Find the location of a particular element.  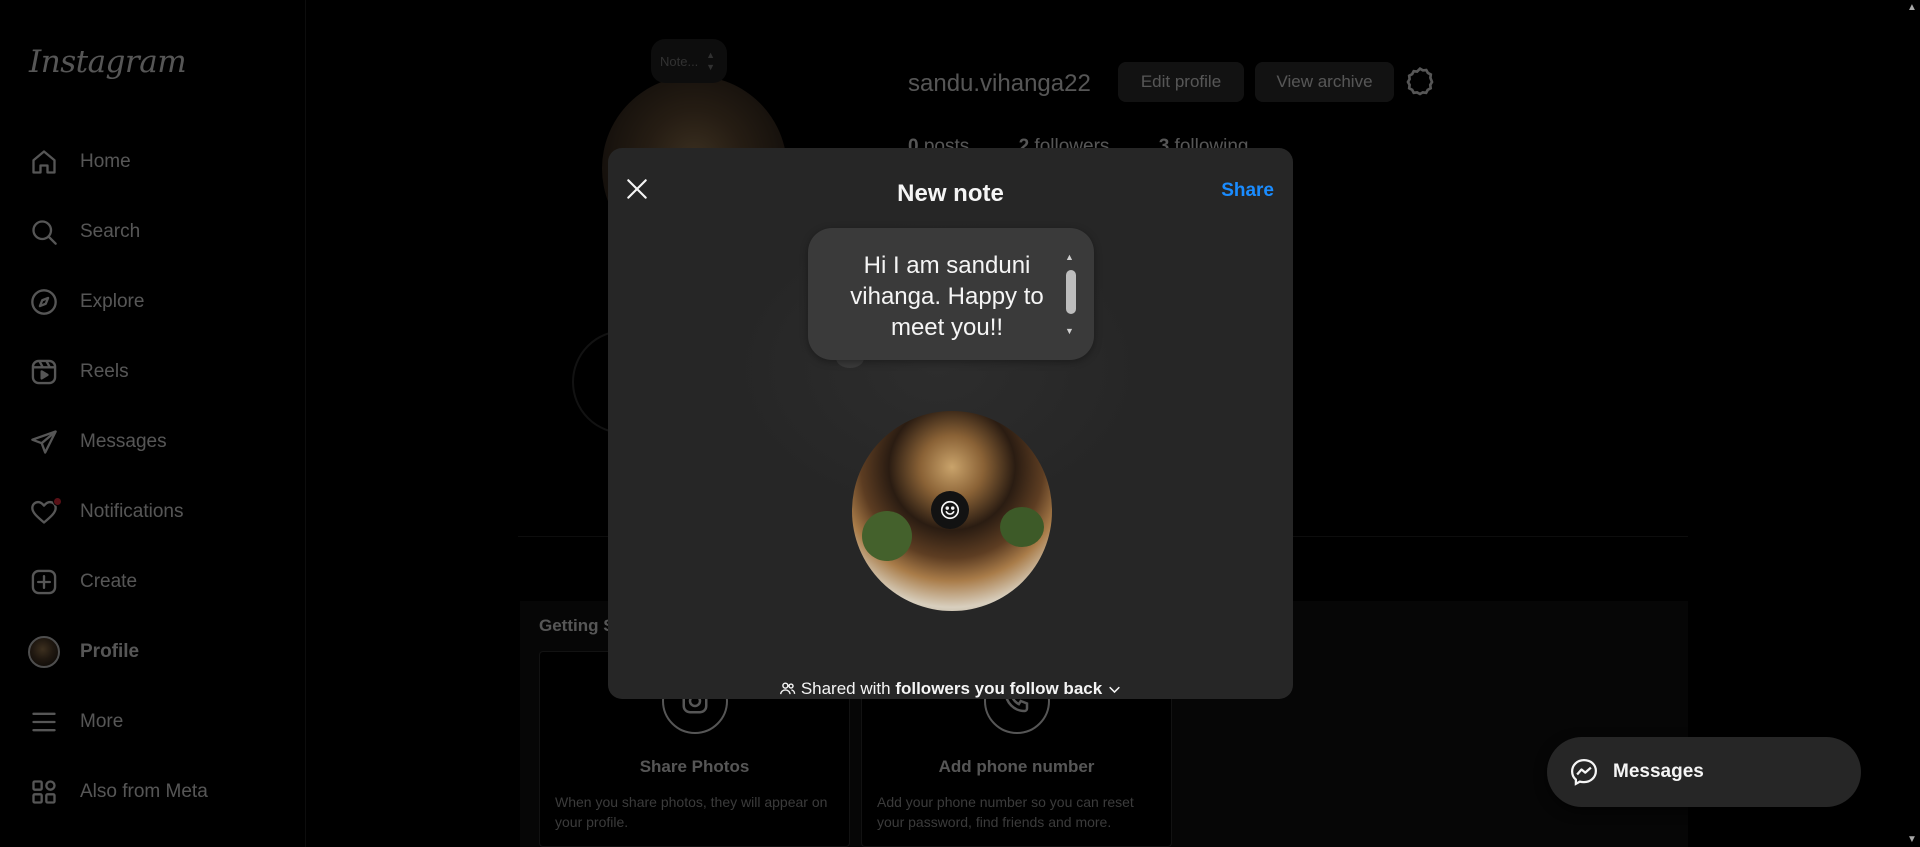

sidebar-item-label: Create is located at coordinates (109, 581).